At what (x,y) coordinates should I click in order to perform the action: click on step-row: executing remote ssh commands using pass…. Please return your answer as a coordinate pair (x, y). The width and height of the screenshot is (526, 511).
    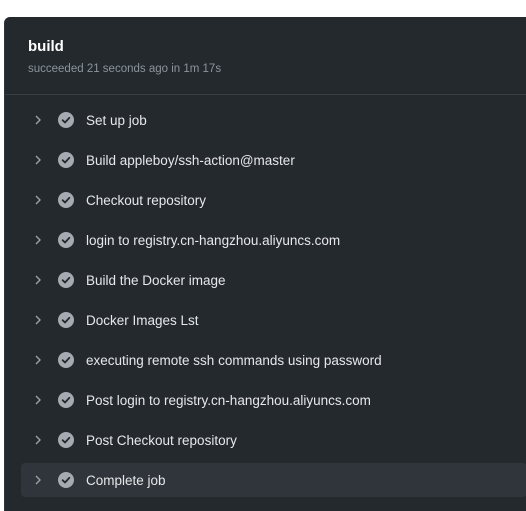
    Looking at the image, I should click on (273, 360).